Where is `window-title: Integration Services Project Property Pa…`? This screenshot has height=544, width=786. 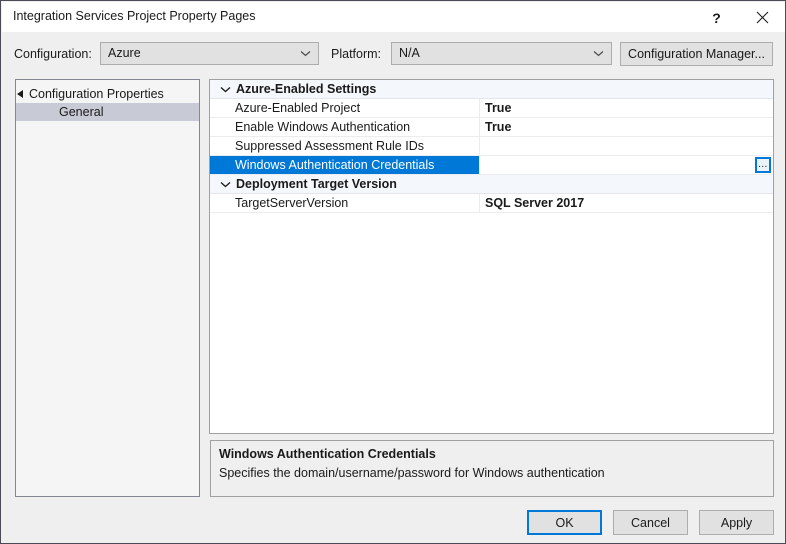
window-title: Integration Services Project Property Pa… is located at coordinates (134, 16).